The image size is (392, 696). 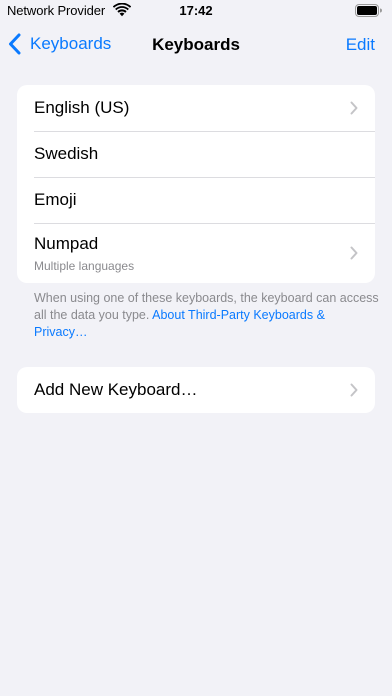 What do you see at coordinates (66, 243) in the screenshot?
I see `keyboard-label: Numpad` at bounding box center [66, 243].